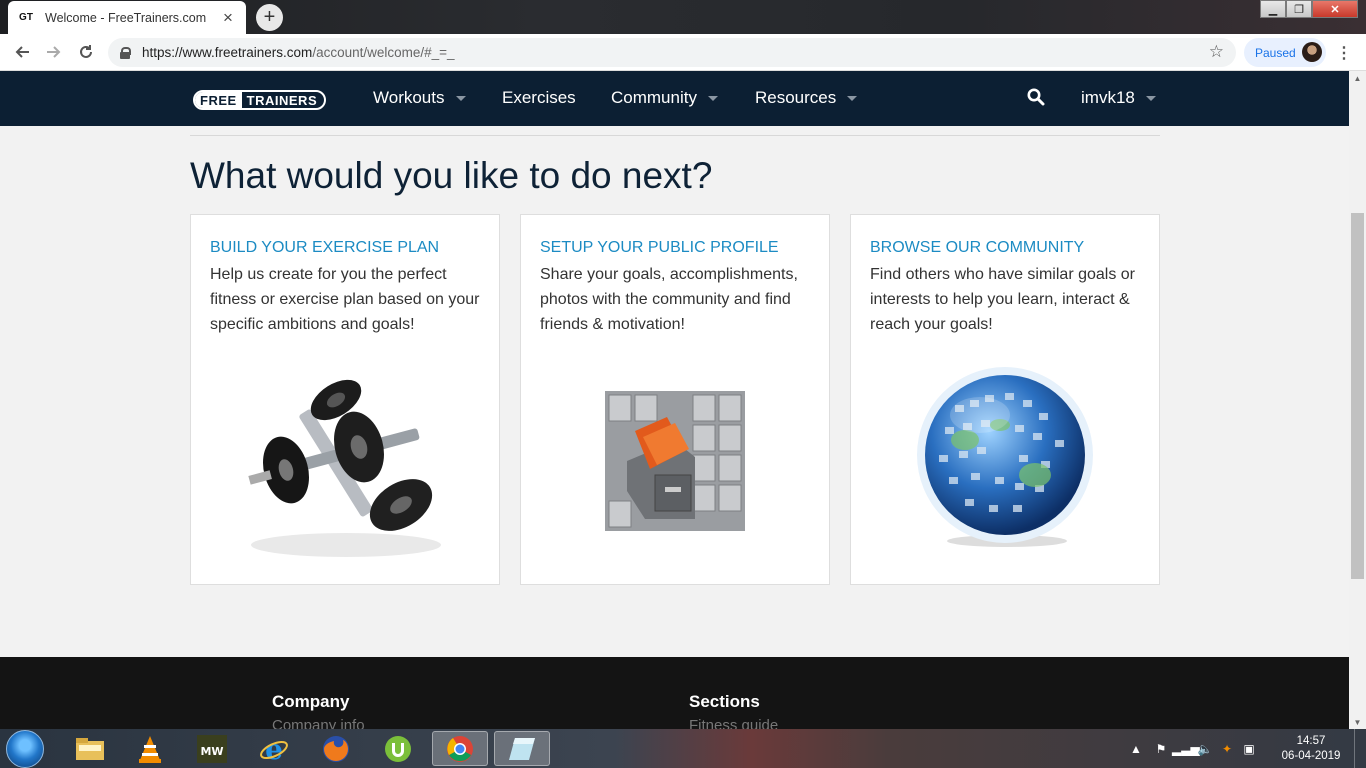 The image size is (1366, 768). What do you see at coordinates (419, 98) in the screenshot?
I see `nav-workouts: Workouts` at bounding box center [419, 98].